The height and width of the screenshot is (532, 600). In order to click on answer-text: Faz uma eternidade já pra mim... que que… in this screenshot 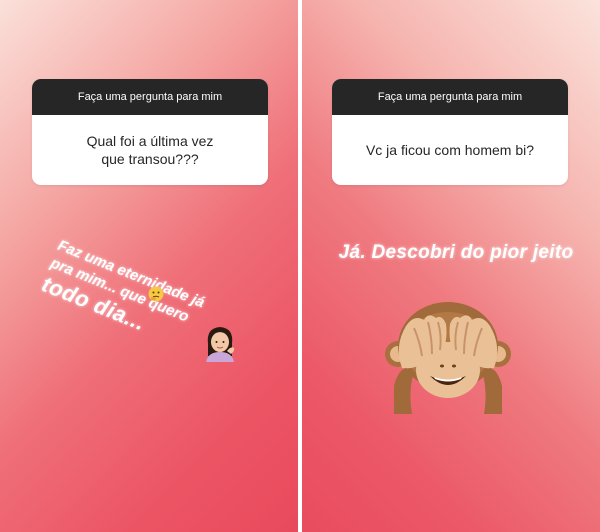, I will do `click(161, 310)`.